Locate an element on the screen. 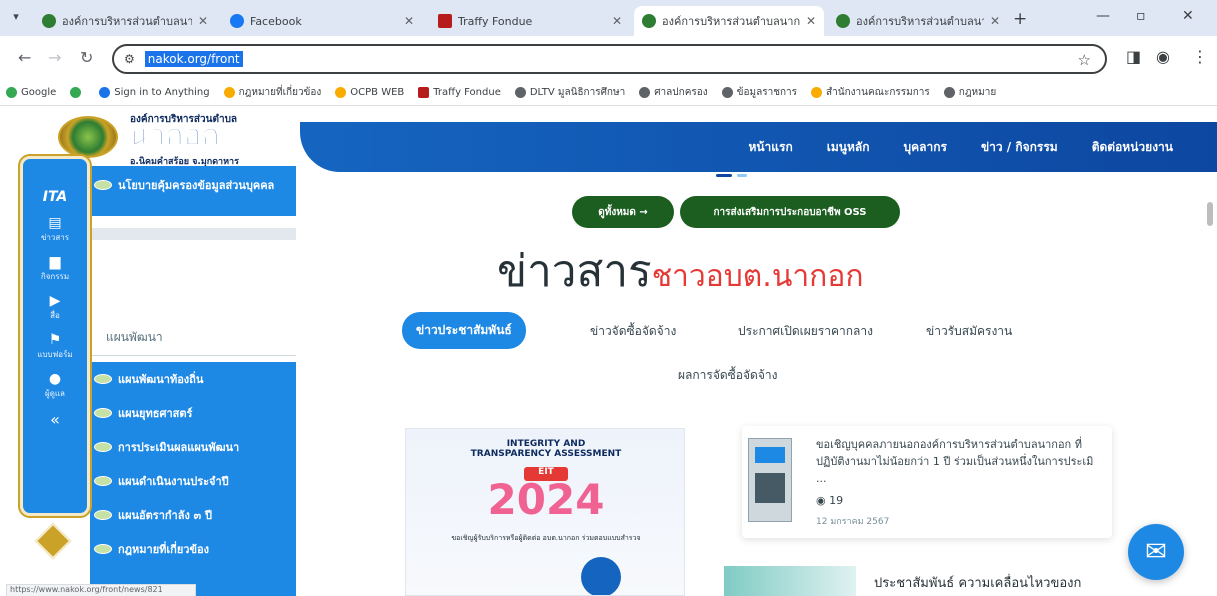 Image resolution: width=1217 pixels, height=596 pixels. view-all-button: ดูทั้งหมด → is located at coordinates (623, 212).